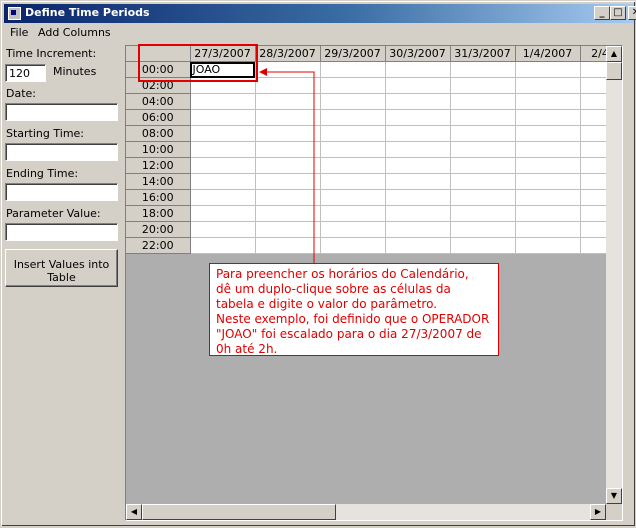 The height and width of the screenshot is (528, 636). Describe the element at coordinates (134, 512) in the screenshot. I see `scroll-left-icon: ◀` at that location.